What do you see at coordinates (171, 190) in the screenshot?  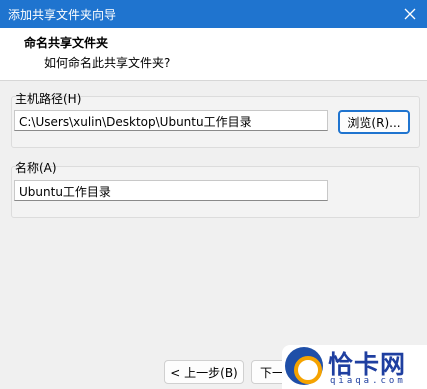 I see `name-input: Ubuntu工作目录` at bounding box center [171, 190].